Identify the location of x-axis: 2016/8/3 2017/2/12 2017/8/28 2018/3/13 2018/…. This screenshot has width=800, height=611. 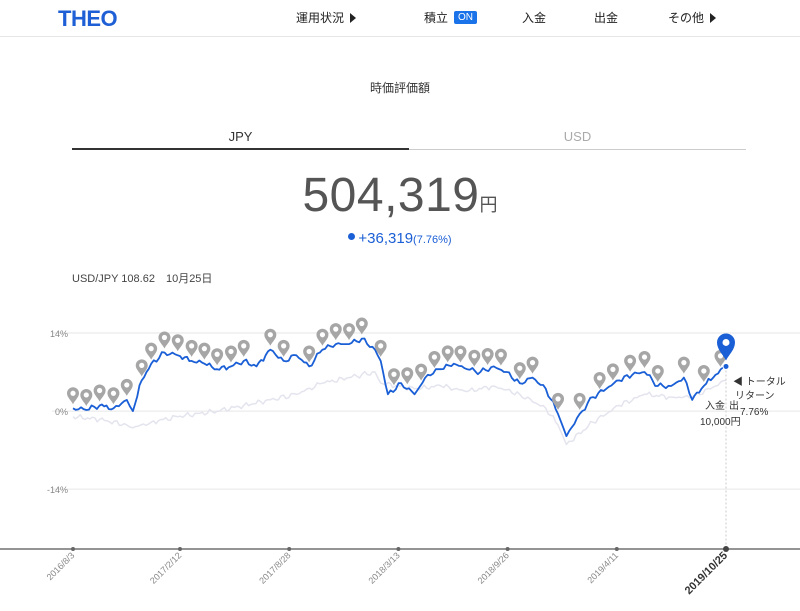
(400, 571).